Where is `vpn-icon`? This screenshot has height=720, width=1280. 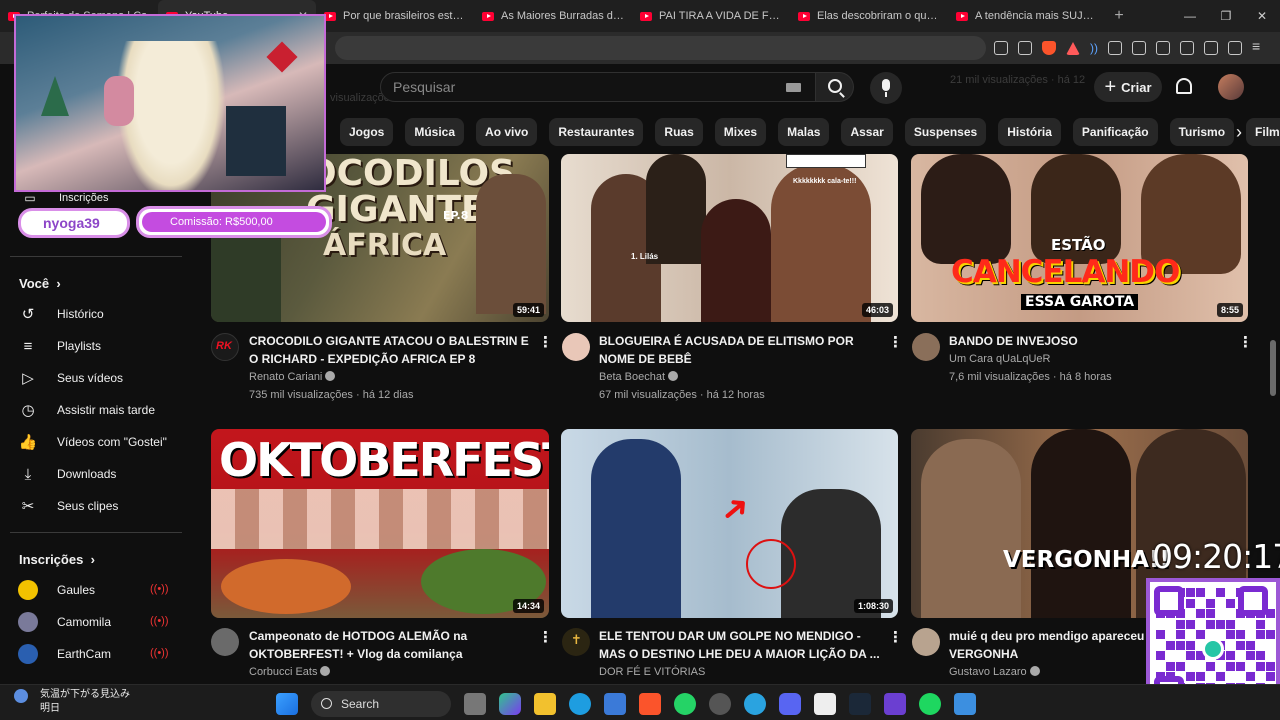 vpn-icon is located at coordinates (1235, 48).